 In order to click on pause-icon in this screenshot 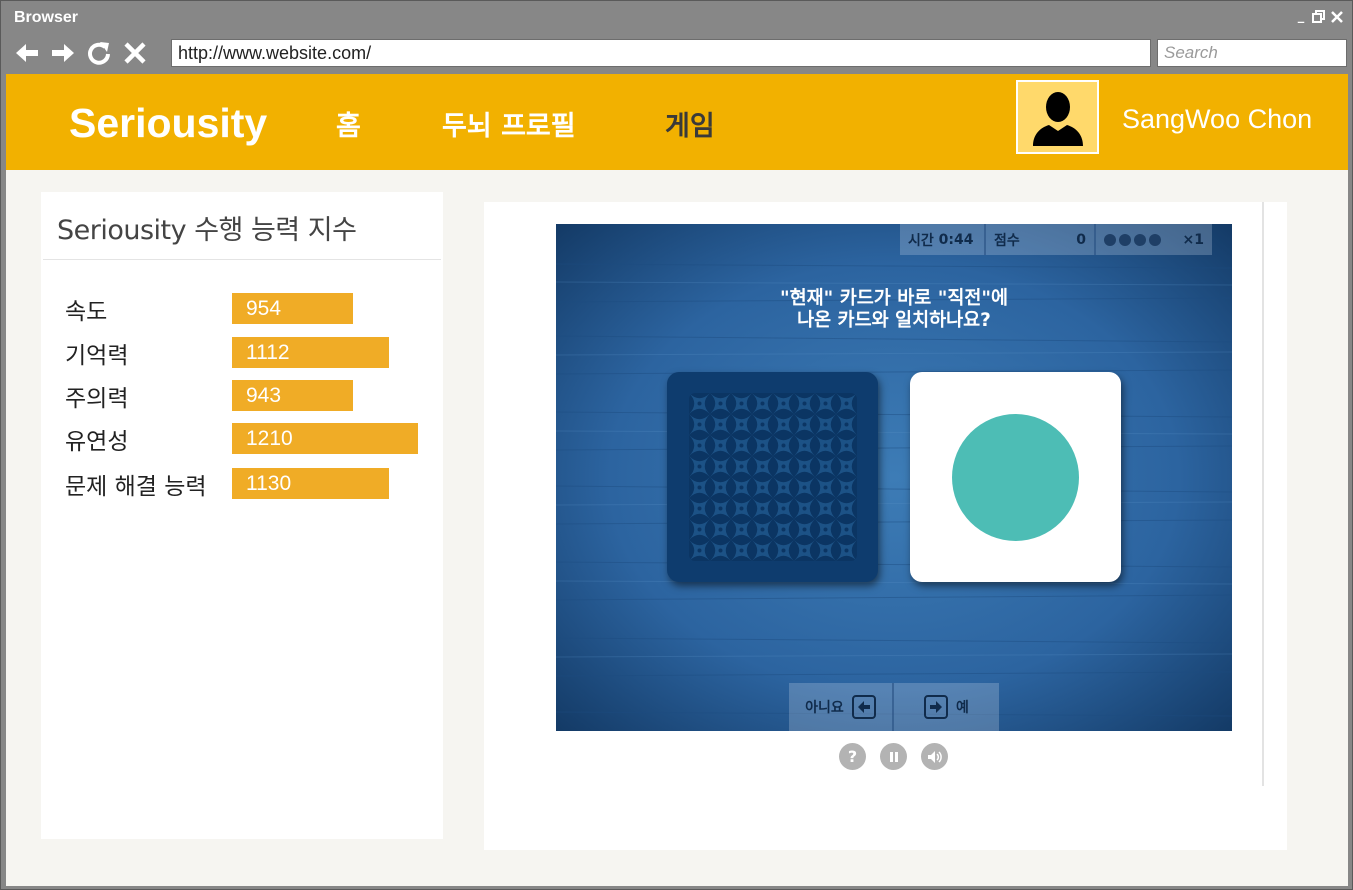, I will do `click(893, 756)`.